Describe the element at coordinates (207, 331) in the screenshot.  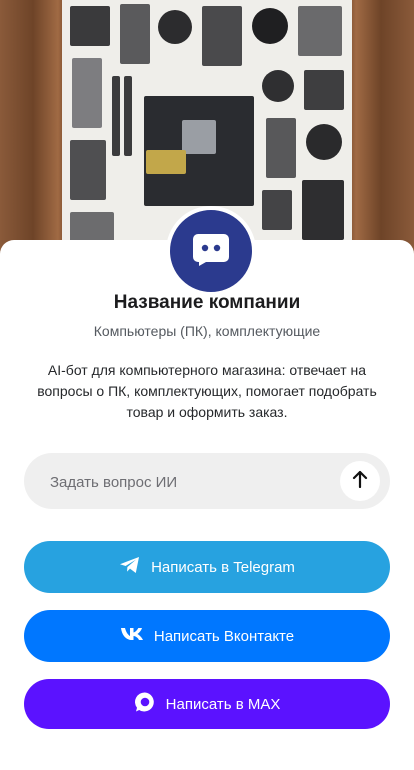
I see `company-category: Компьютеры (ПК), комплектующие` at that location.